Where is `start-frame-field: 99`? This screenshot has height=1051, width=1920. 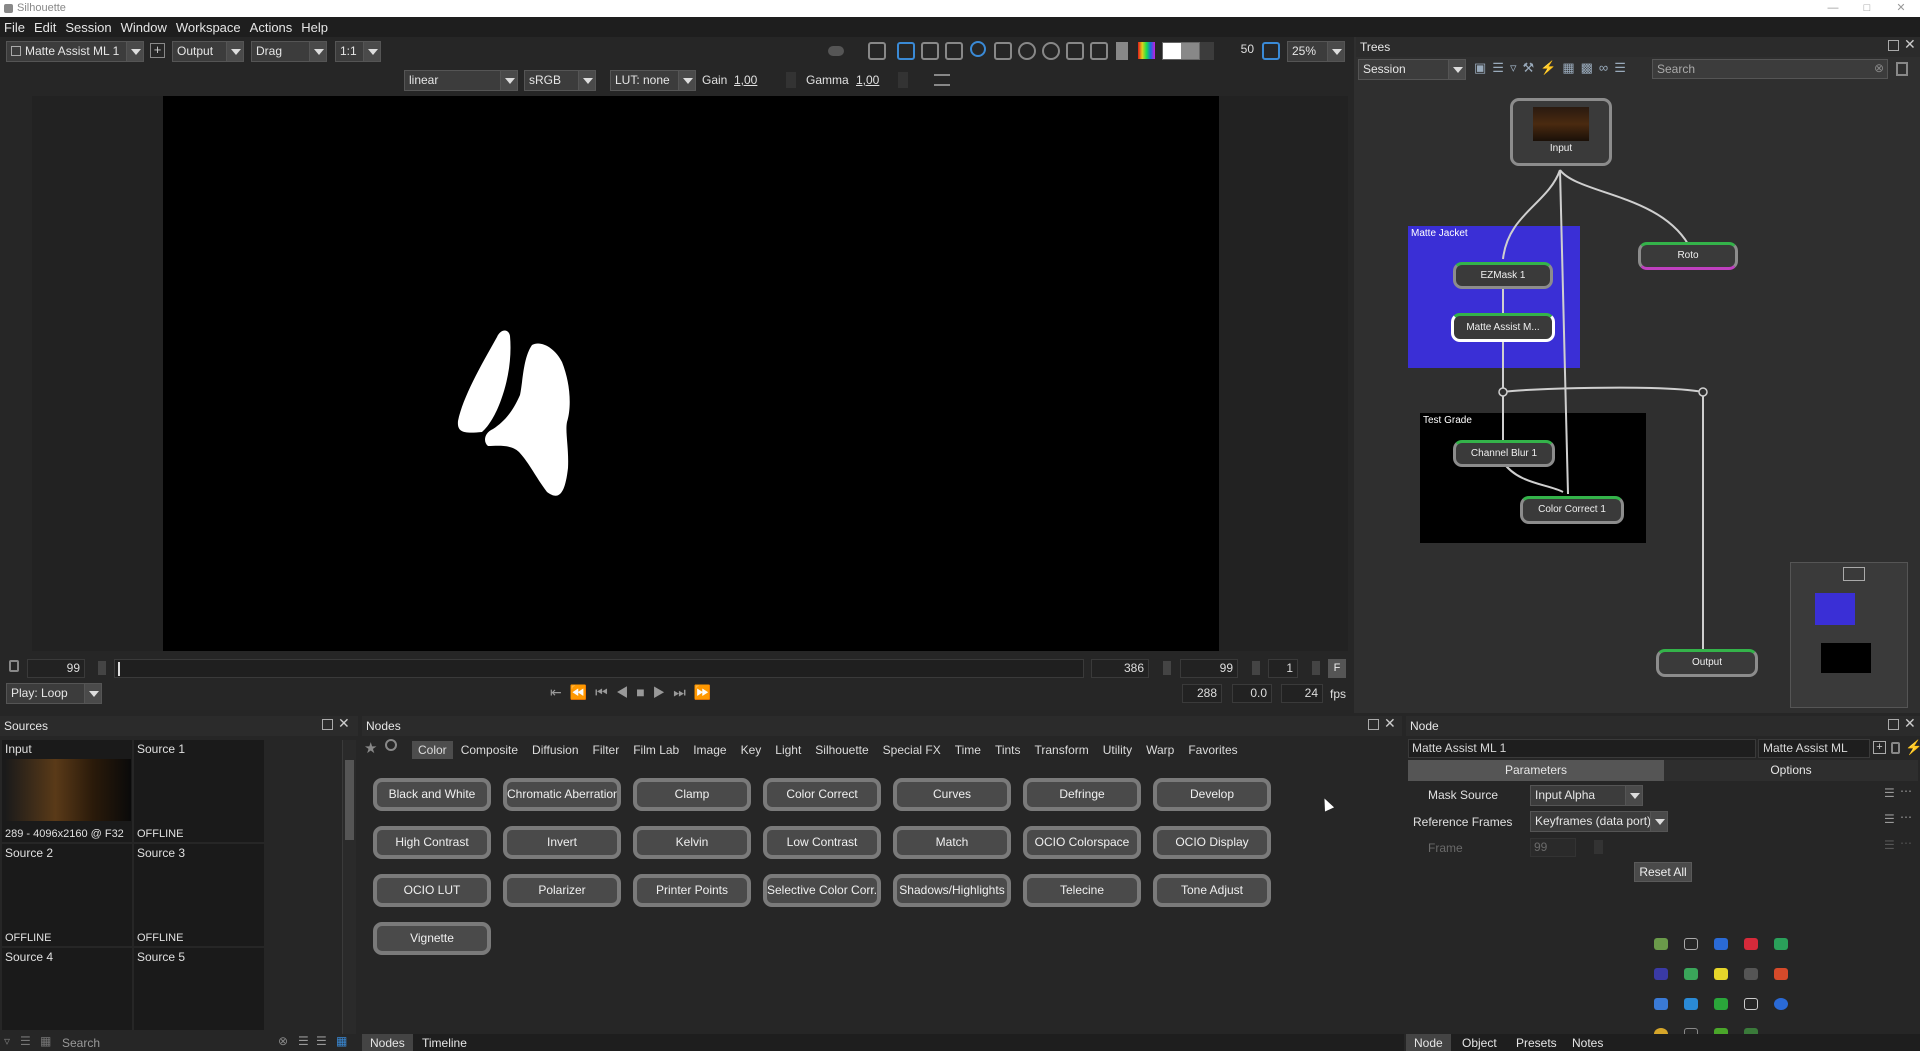
start-frame-field: 99 is located at coordinates (56, 668).